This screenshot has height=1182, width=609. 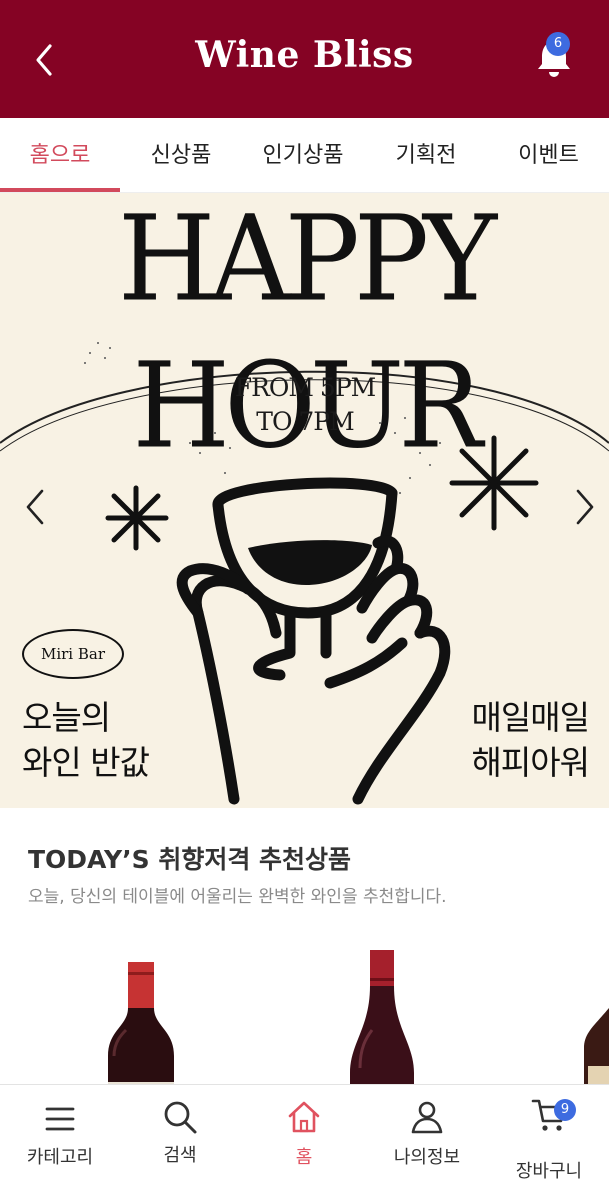 I want to click on nav-my-info: 나의정보, so click(x=427, y=1133).